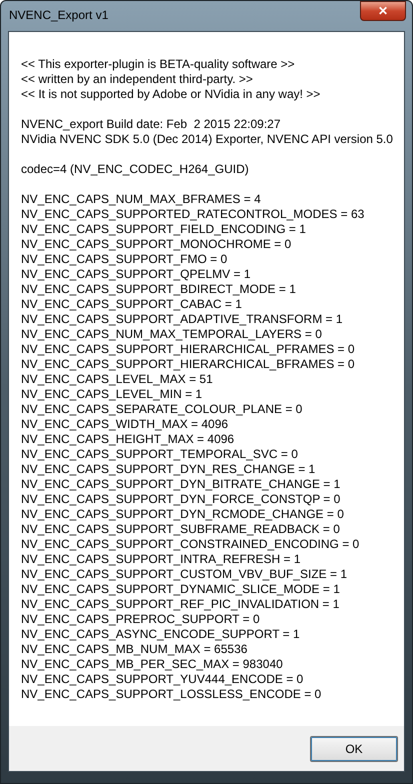  I want to click on text-line: NV_ENC_CAPS_SUPPORT_DYN_FORCE_CONSTQP = 0, so click(181, 499).